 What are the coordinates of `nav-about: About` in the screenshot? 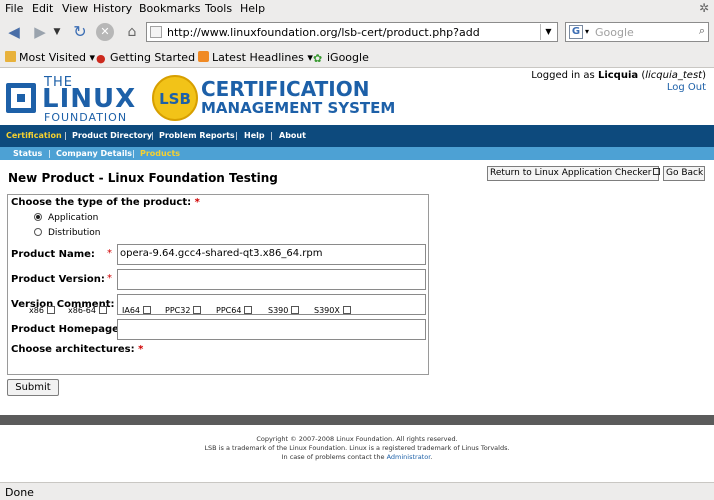 It's located at (292, 135).